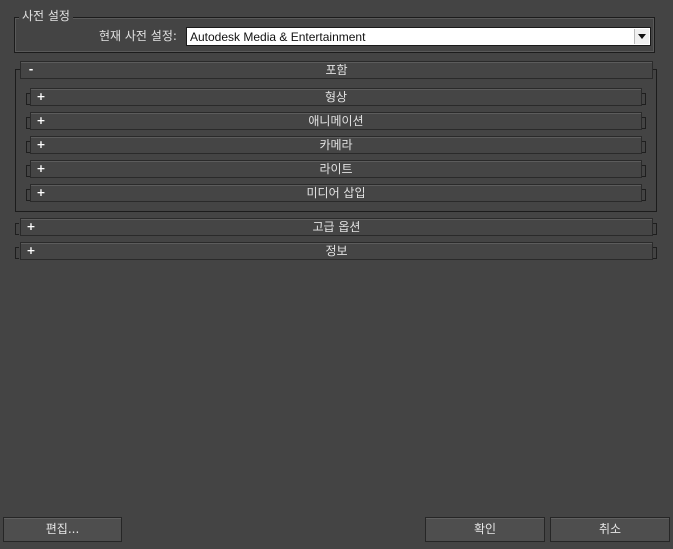 The height and width of the screenshot is (549, 673). I want to click on rollout-advanced-options: + 고급 옵션, so click(336, 227).